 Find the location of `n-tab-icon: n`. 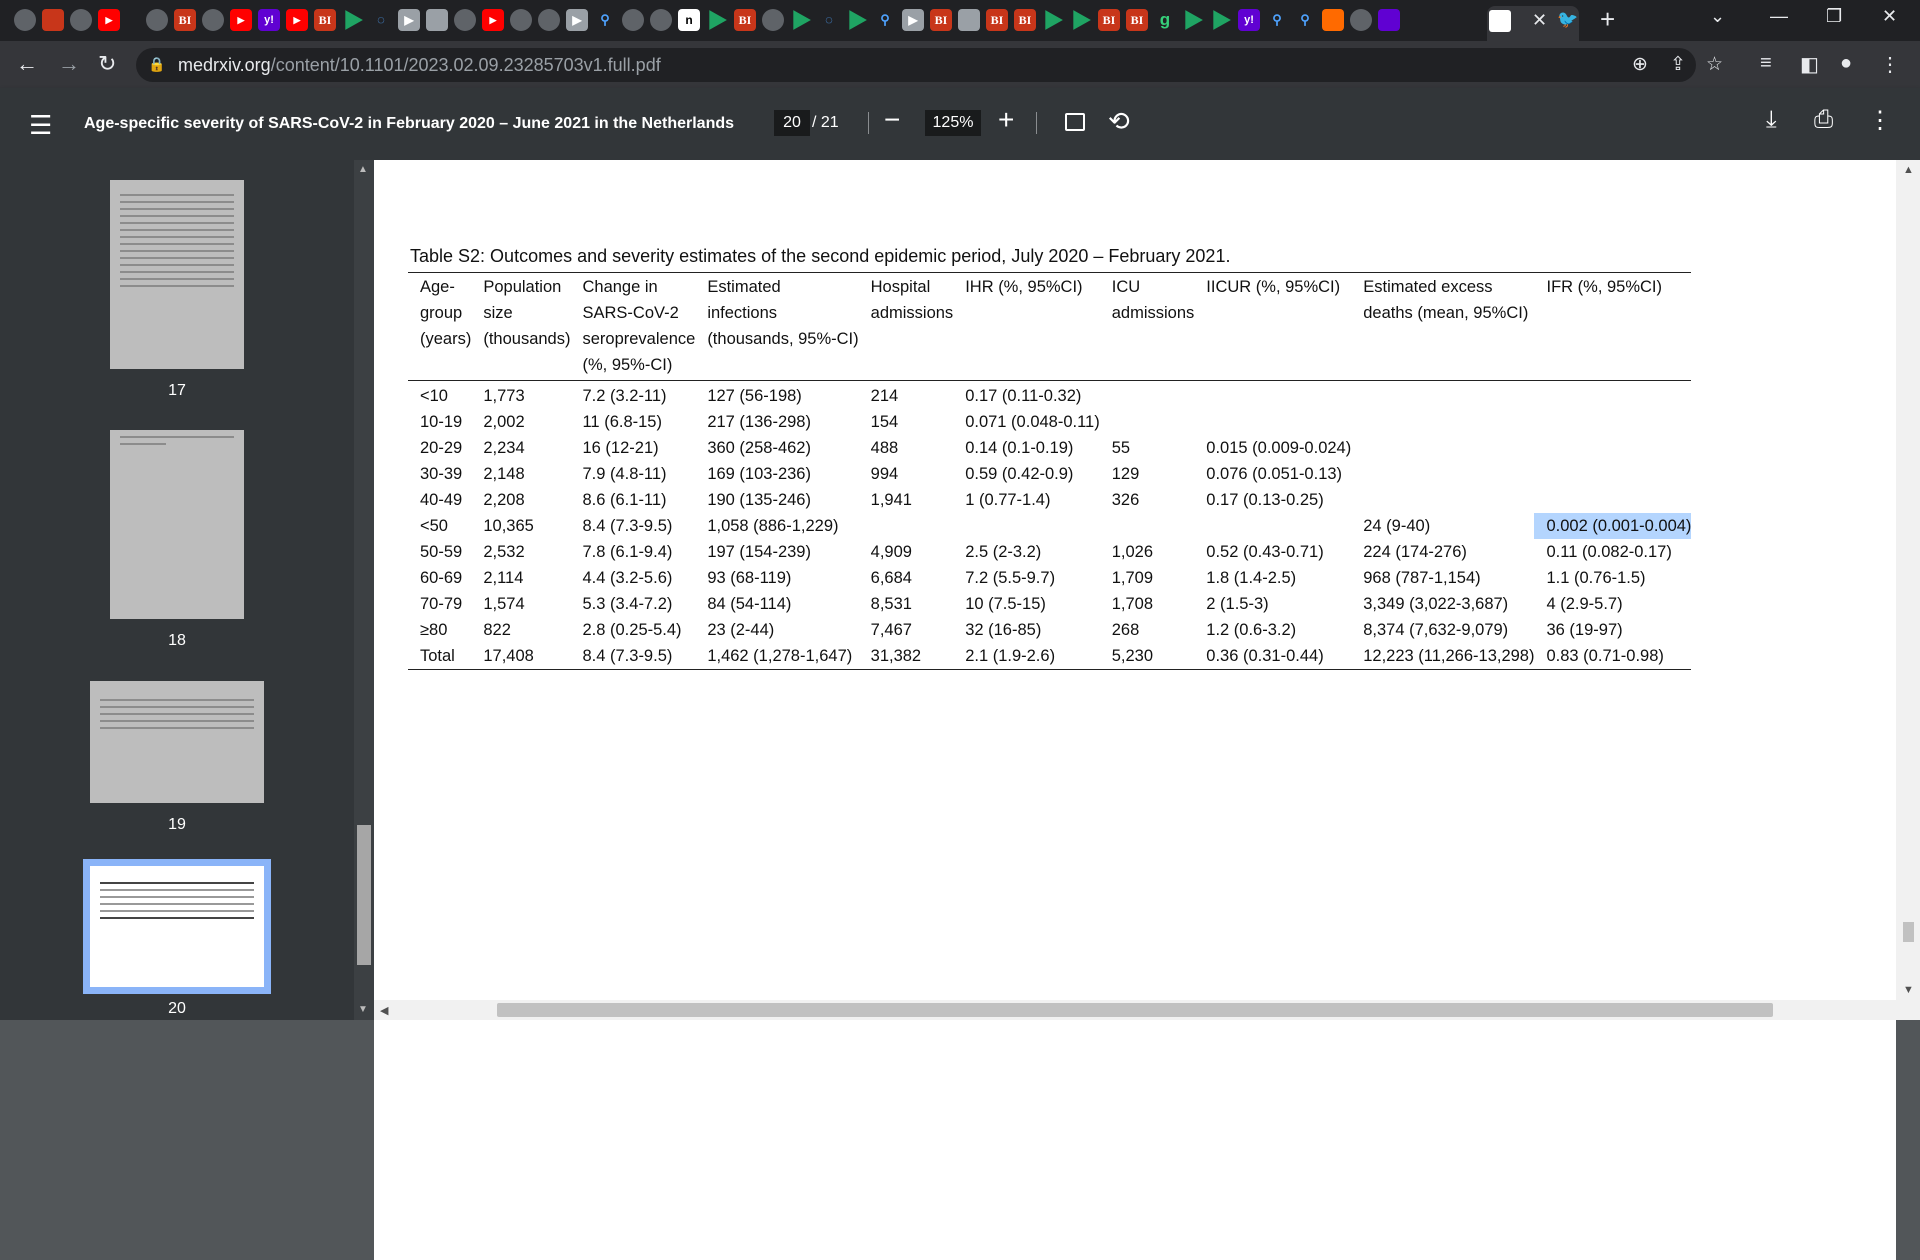

n-tab-icon: n is located at coordinates (689, 20).